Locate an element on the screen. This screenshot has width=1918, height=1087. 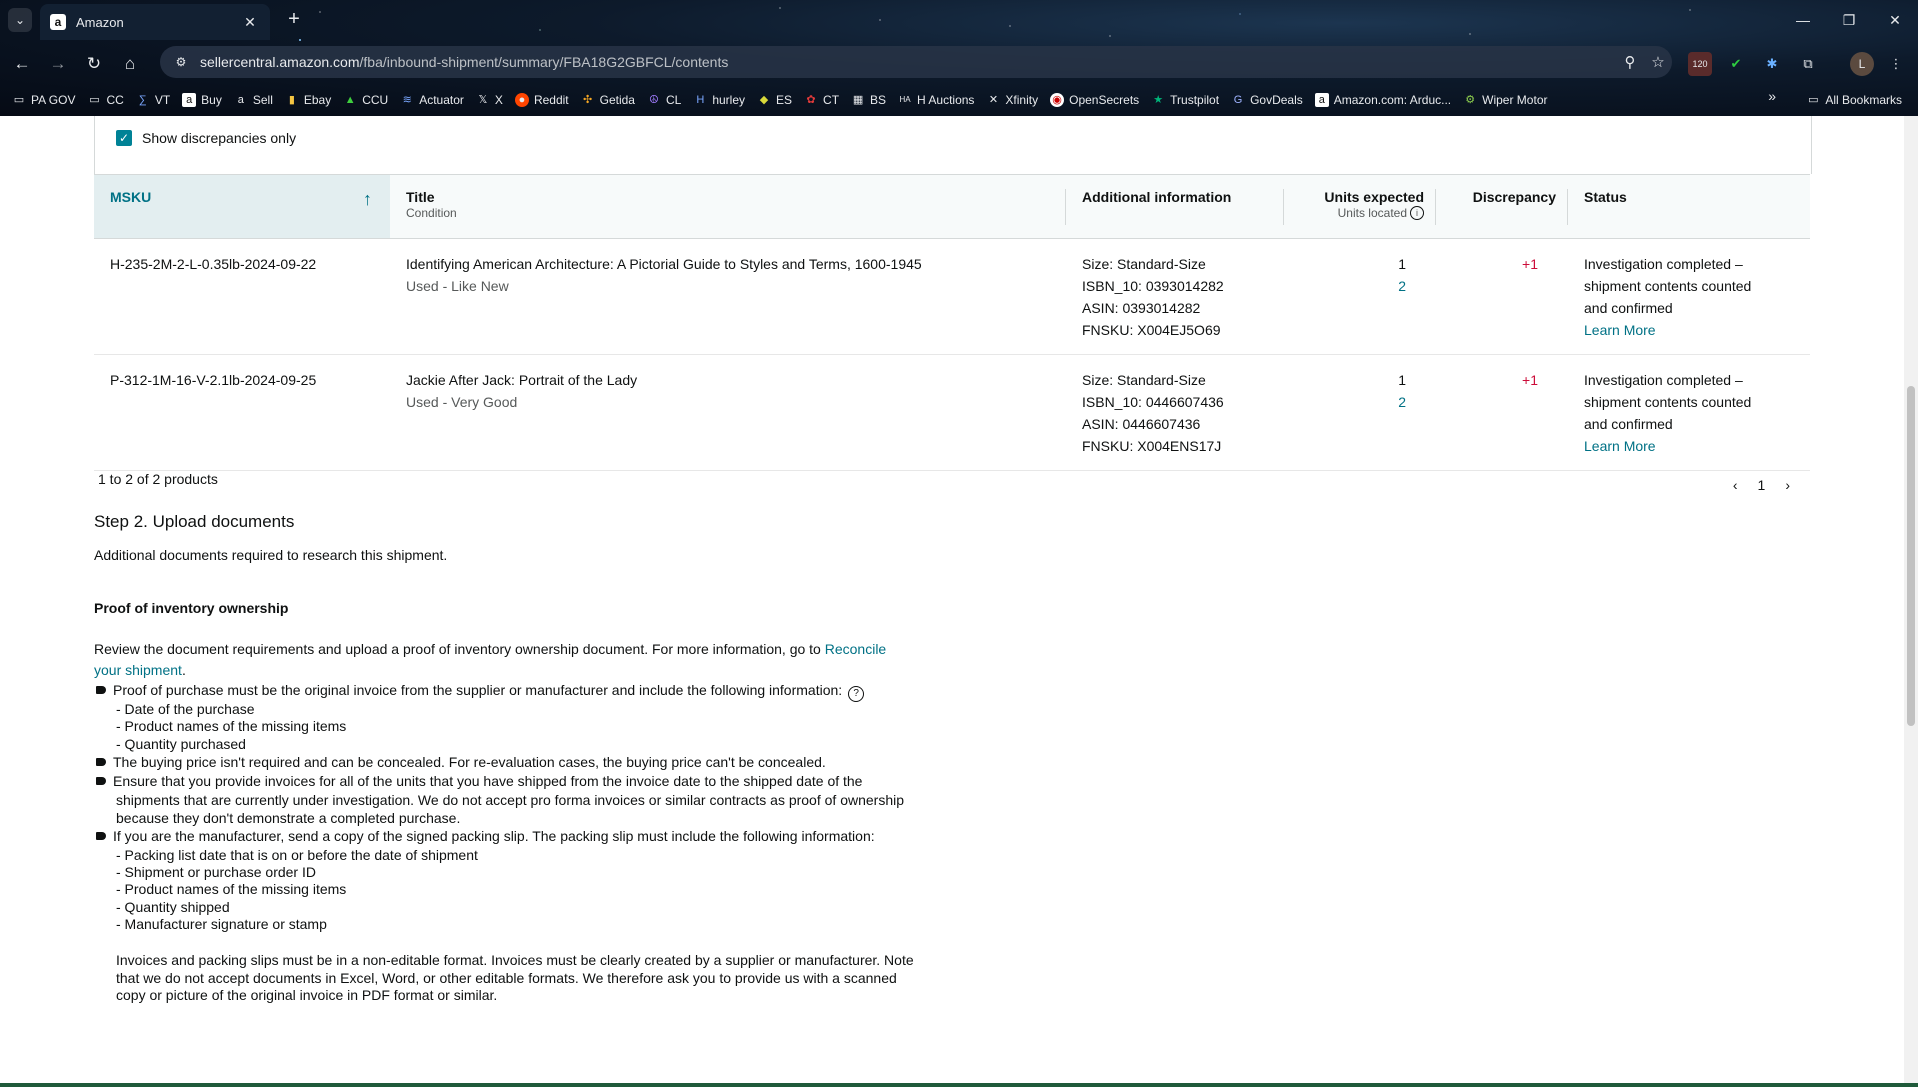
bookmark-item: a Sell is located at coordinates (253, 100).